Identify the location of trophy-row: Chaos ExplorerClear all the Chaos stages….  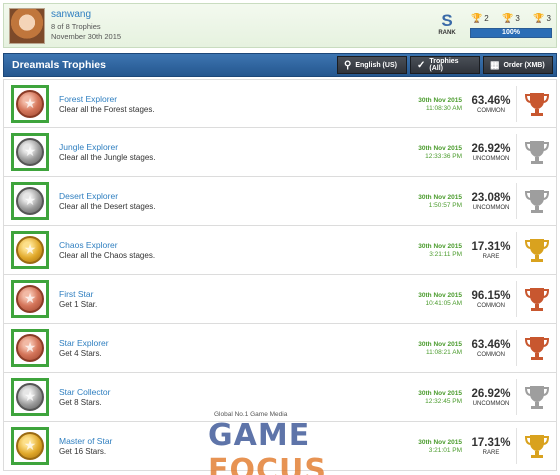
(280, 250).